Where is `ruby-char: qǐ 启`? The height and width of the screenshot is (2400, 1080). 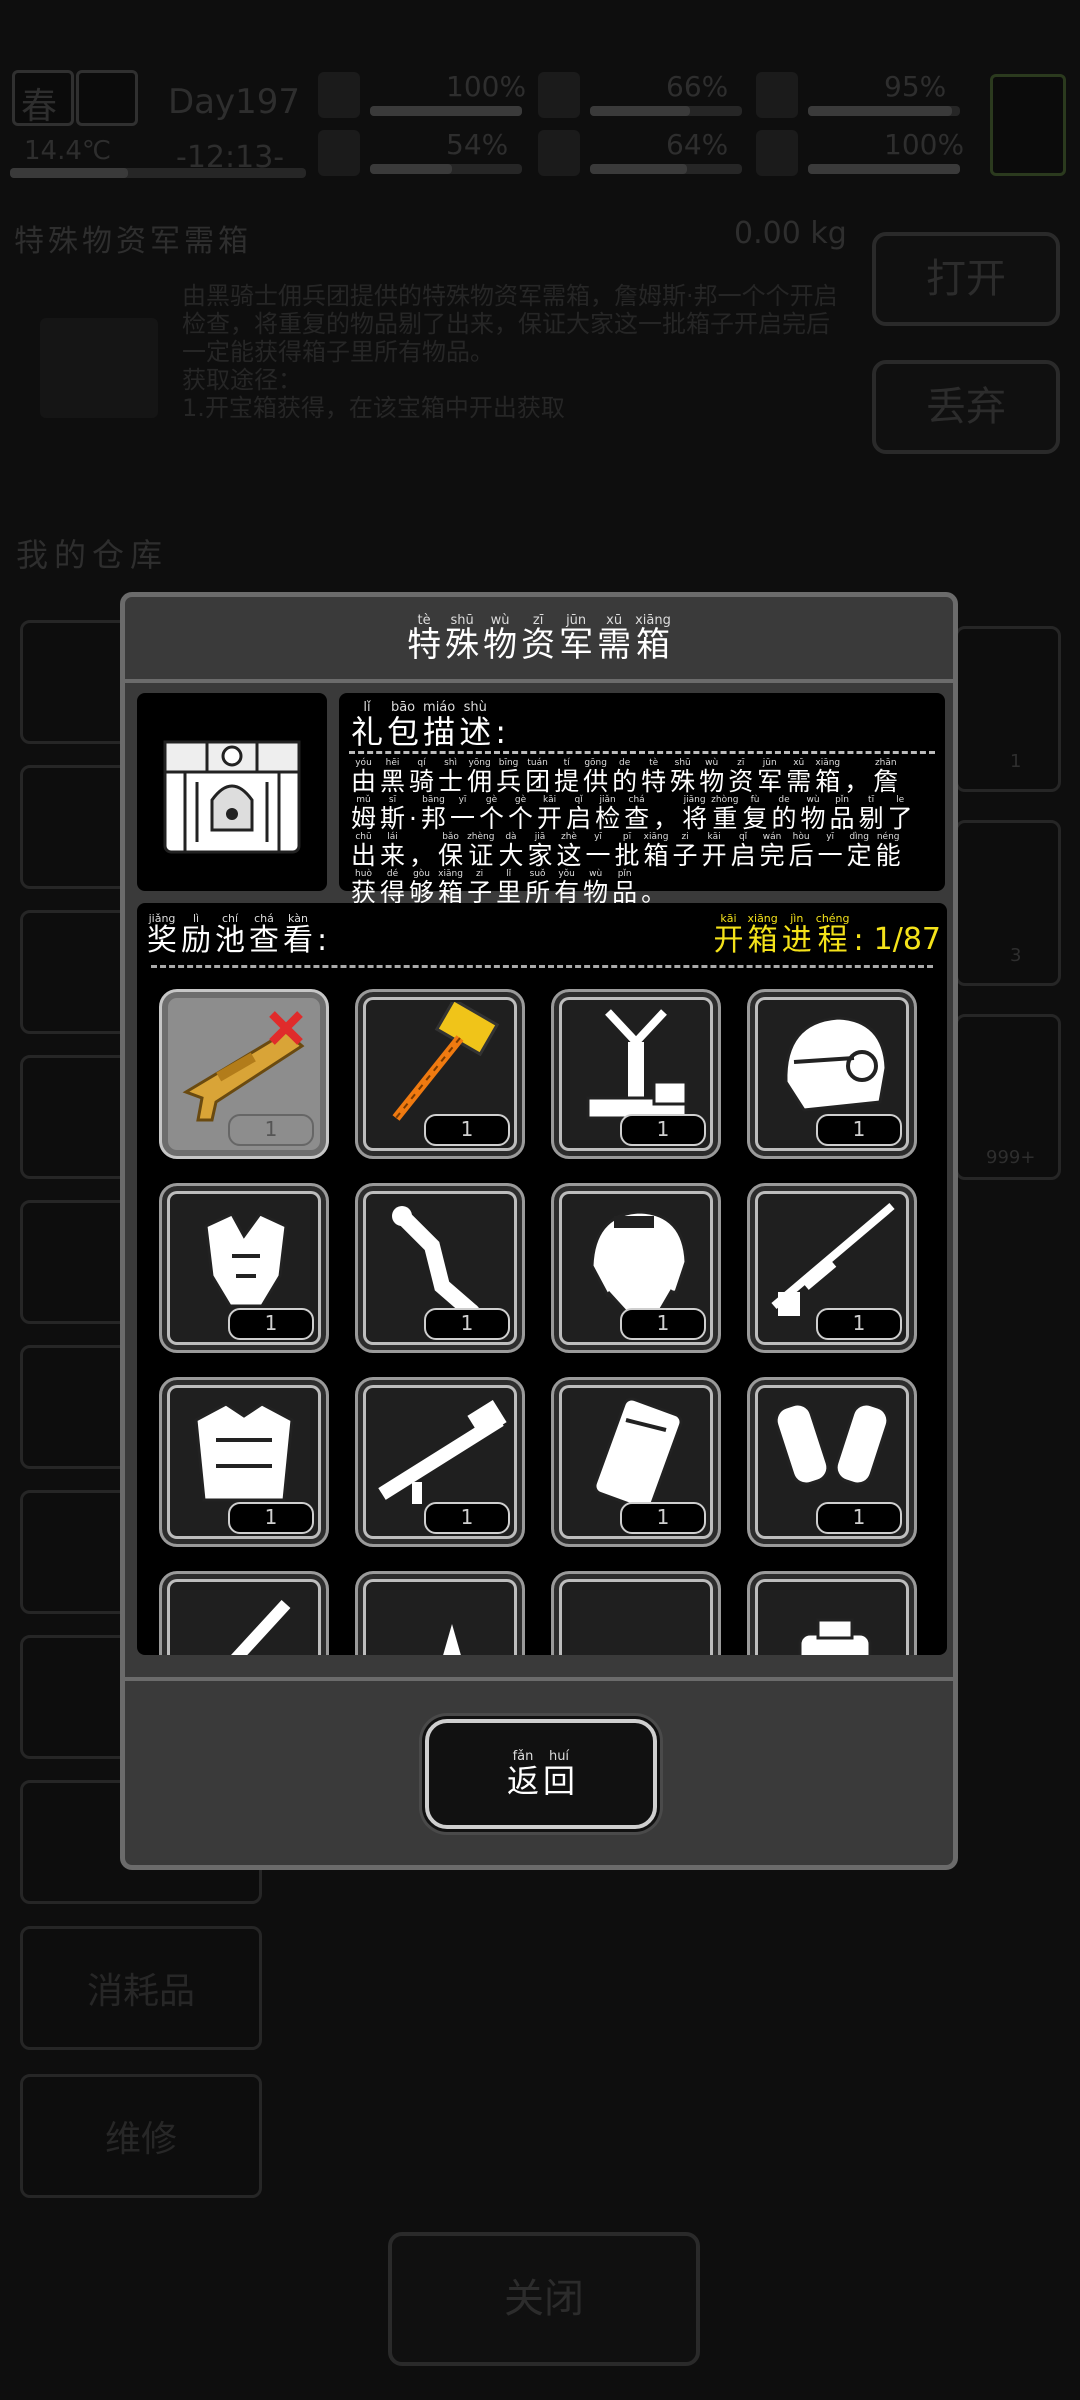 ruby-char: qǐ 启 is located at coordinates (743, 851).